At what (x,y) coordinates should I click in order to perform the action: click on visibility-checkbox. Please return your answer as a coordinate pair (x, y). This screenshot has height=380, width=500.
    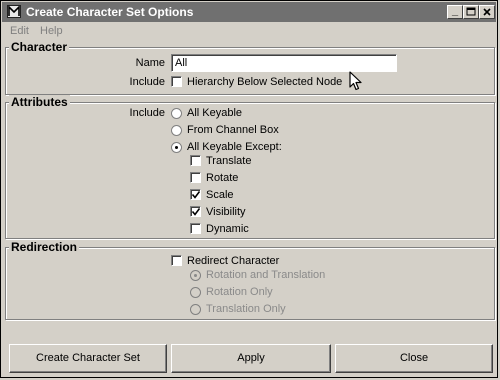
    Looking at the image, I should click on (195, 211).